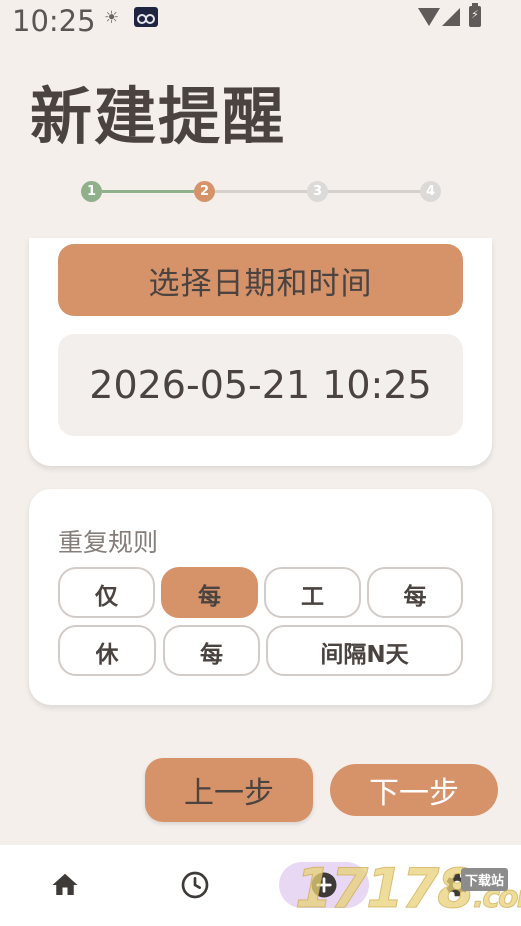  Describe the element at coordinates (158, 116) in the screenshot. I see `page-title: 新建提醒` at that location.